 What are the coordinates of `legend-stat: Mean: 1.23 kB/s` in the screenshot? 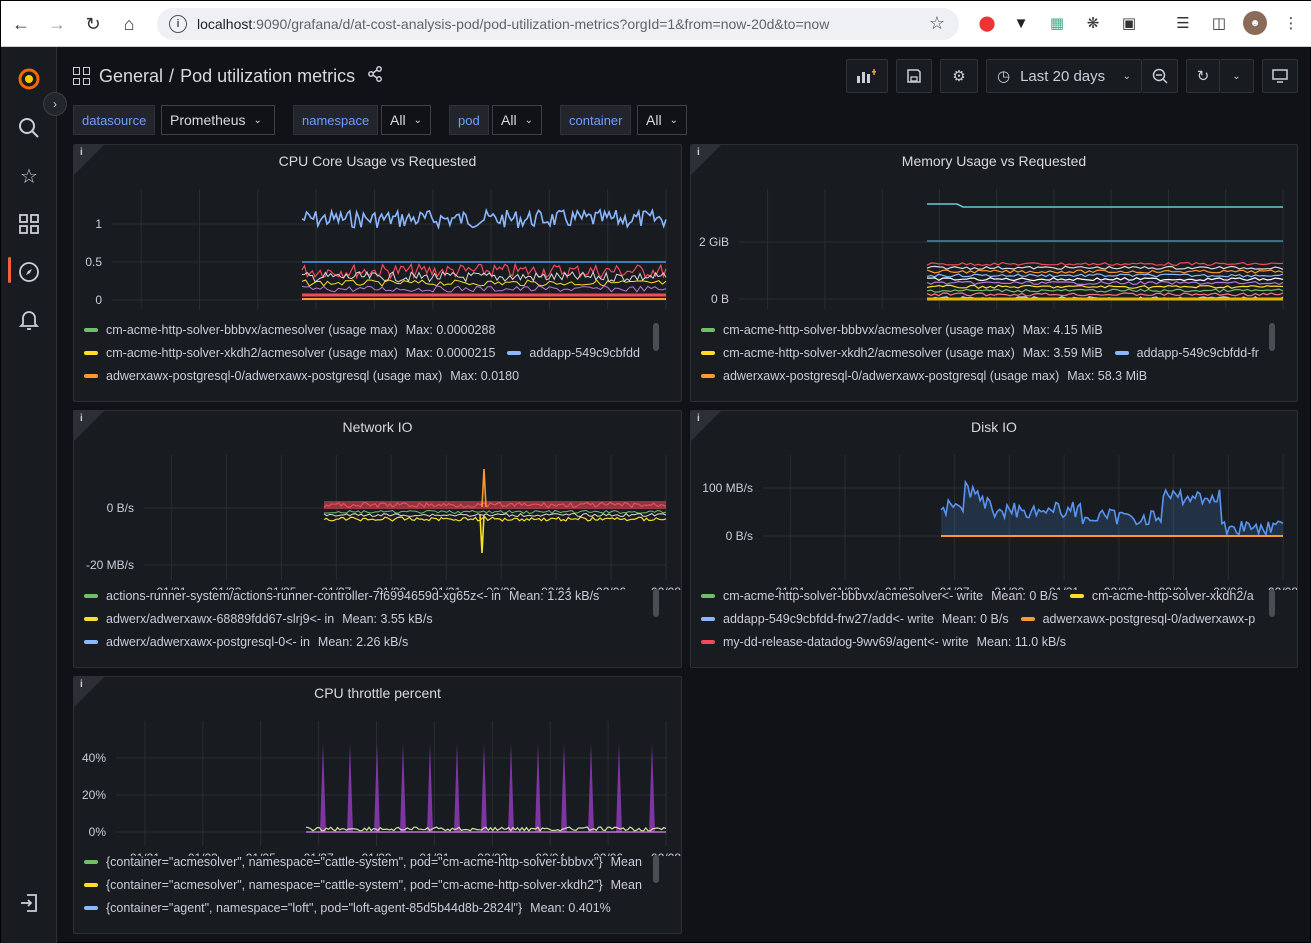 It's located at (554, 596).